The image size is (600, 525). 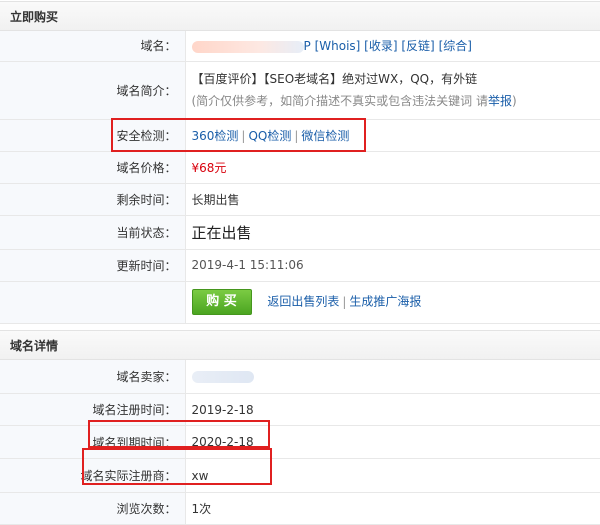 What do you see at coordinates (392, 199) in the screenshot?
I see `remaining-value: 长期出售` at bounding box center [392, 199].